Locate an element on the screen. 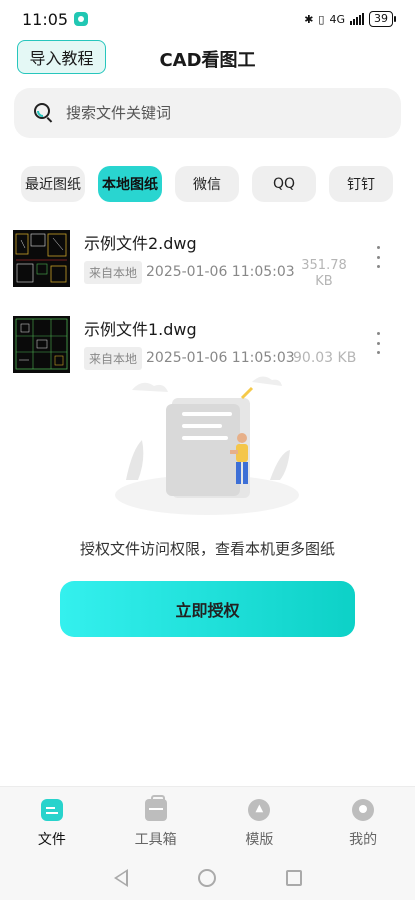 This screenshot has height=900, width=415. permission-message: 授权文件访问权限，查看本机更多图纸 is located at coordinates (207, 549).